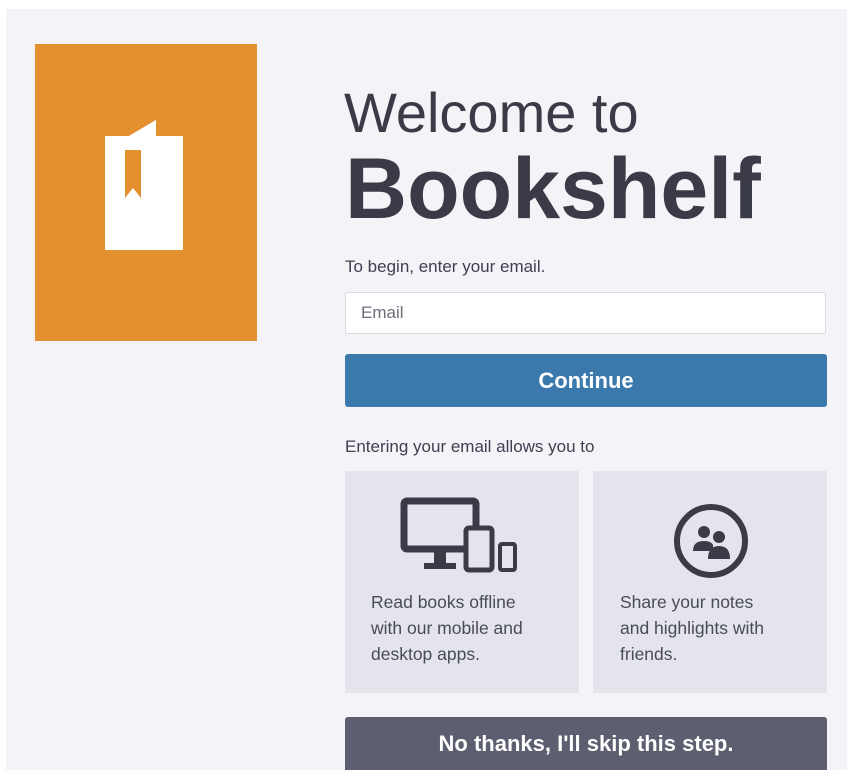 The image size is (847, 770). I want to click on skip-button: No thanks, I'll skip this step., so click(586, 743).